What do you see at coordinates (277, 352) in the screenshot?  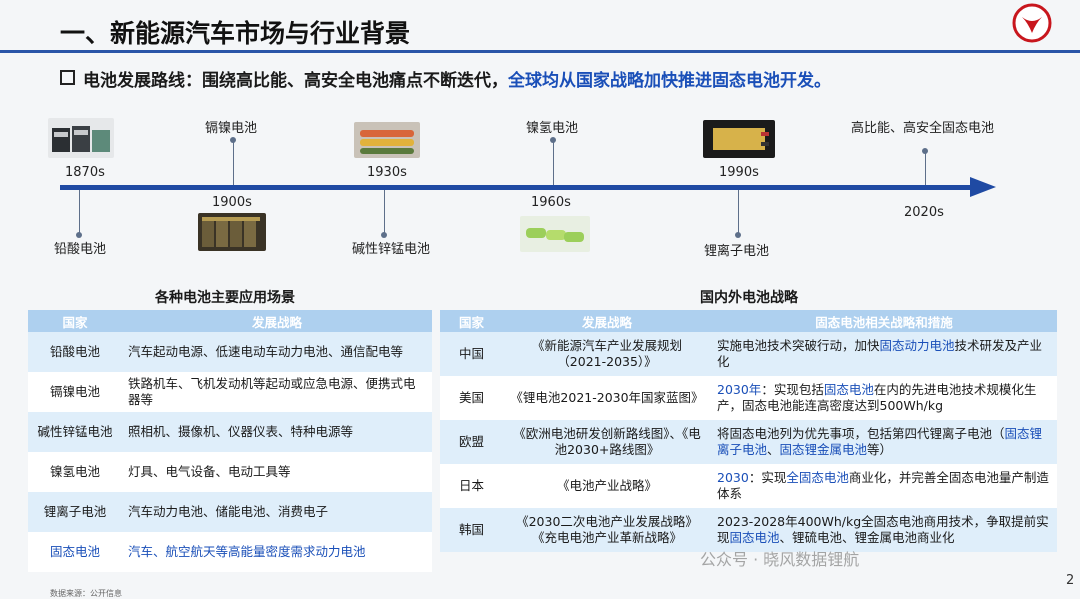 I see `battery-usage: 汽车起动电源、低速电动车动力电池、通信配电等` at bounding box center [277, 352].